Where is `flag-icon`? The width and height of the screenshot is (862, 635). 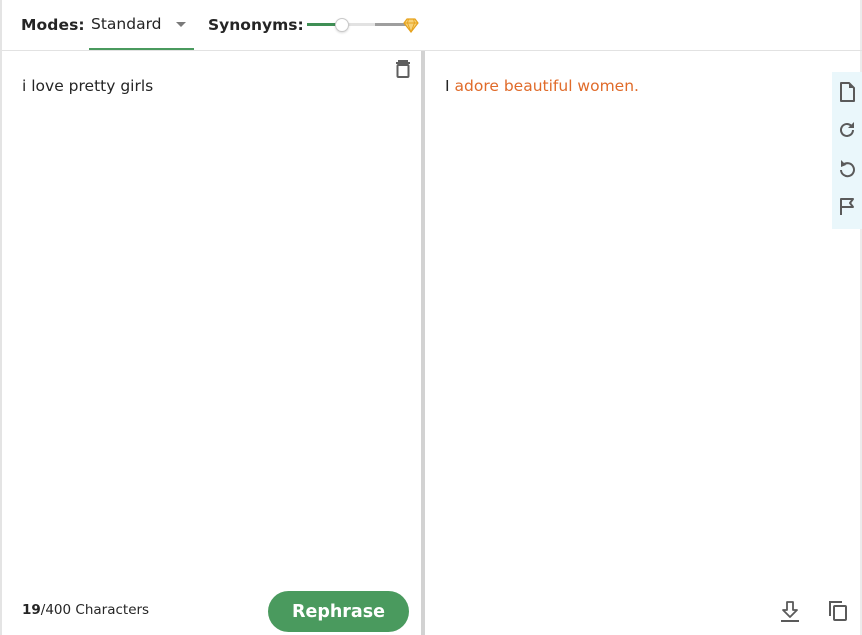
flag-icon is located at coordinates (847, 206).